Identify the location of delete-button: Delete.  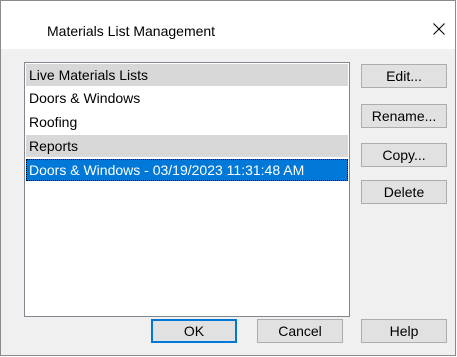
(404, 192).